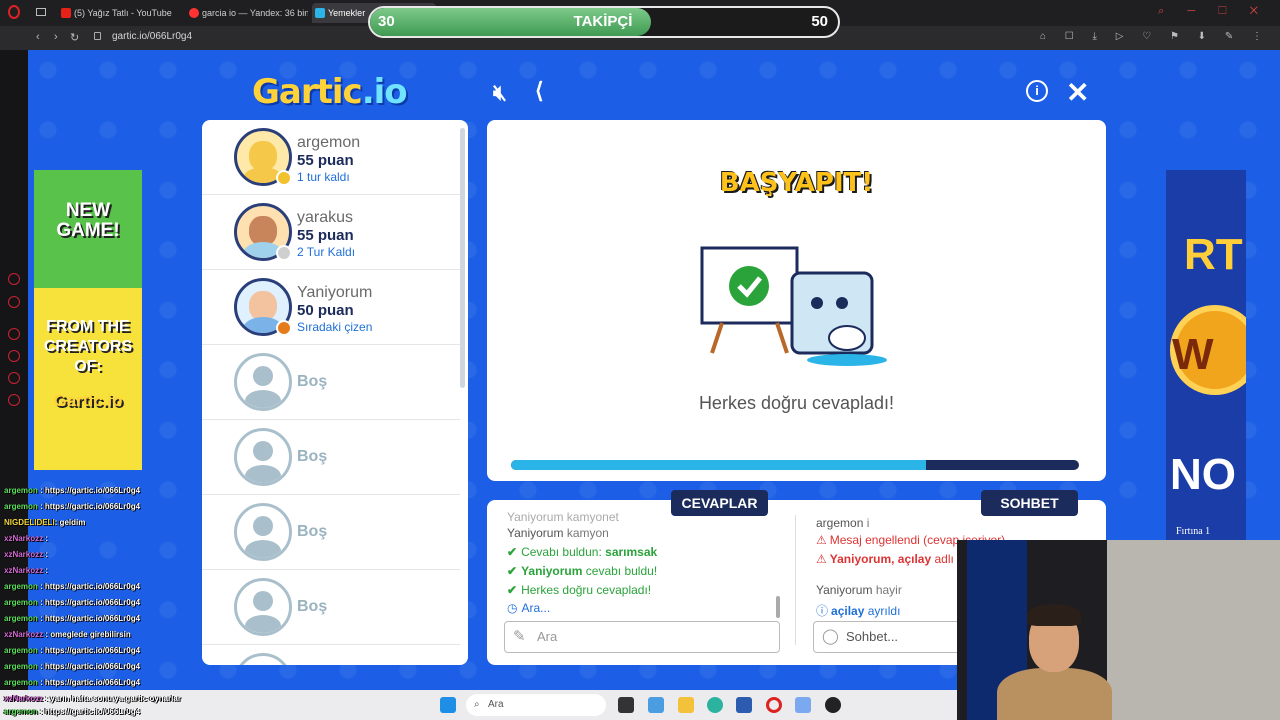  Describe the element at coordinates (307, 92) in the screenshot. I see `logo-text: Gartic` at that location.